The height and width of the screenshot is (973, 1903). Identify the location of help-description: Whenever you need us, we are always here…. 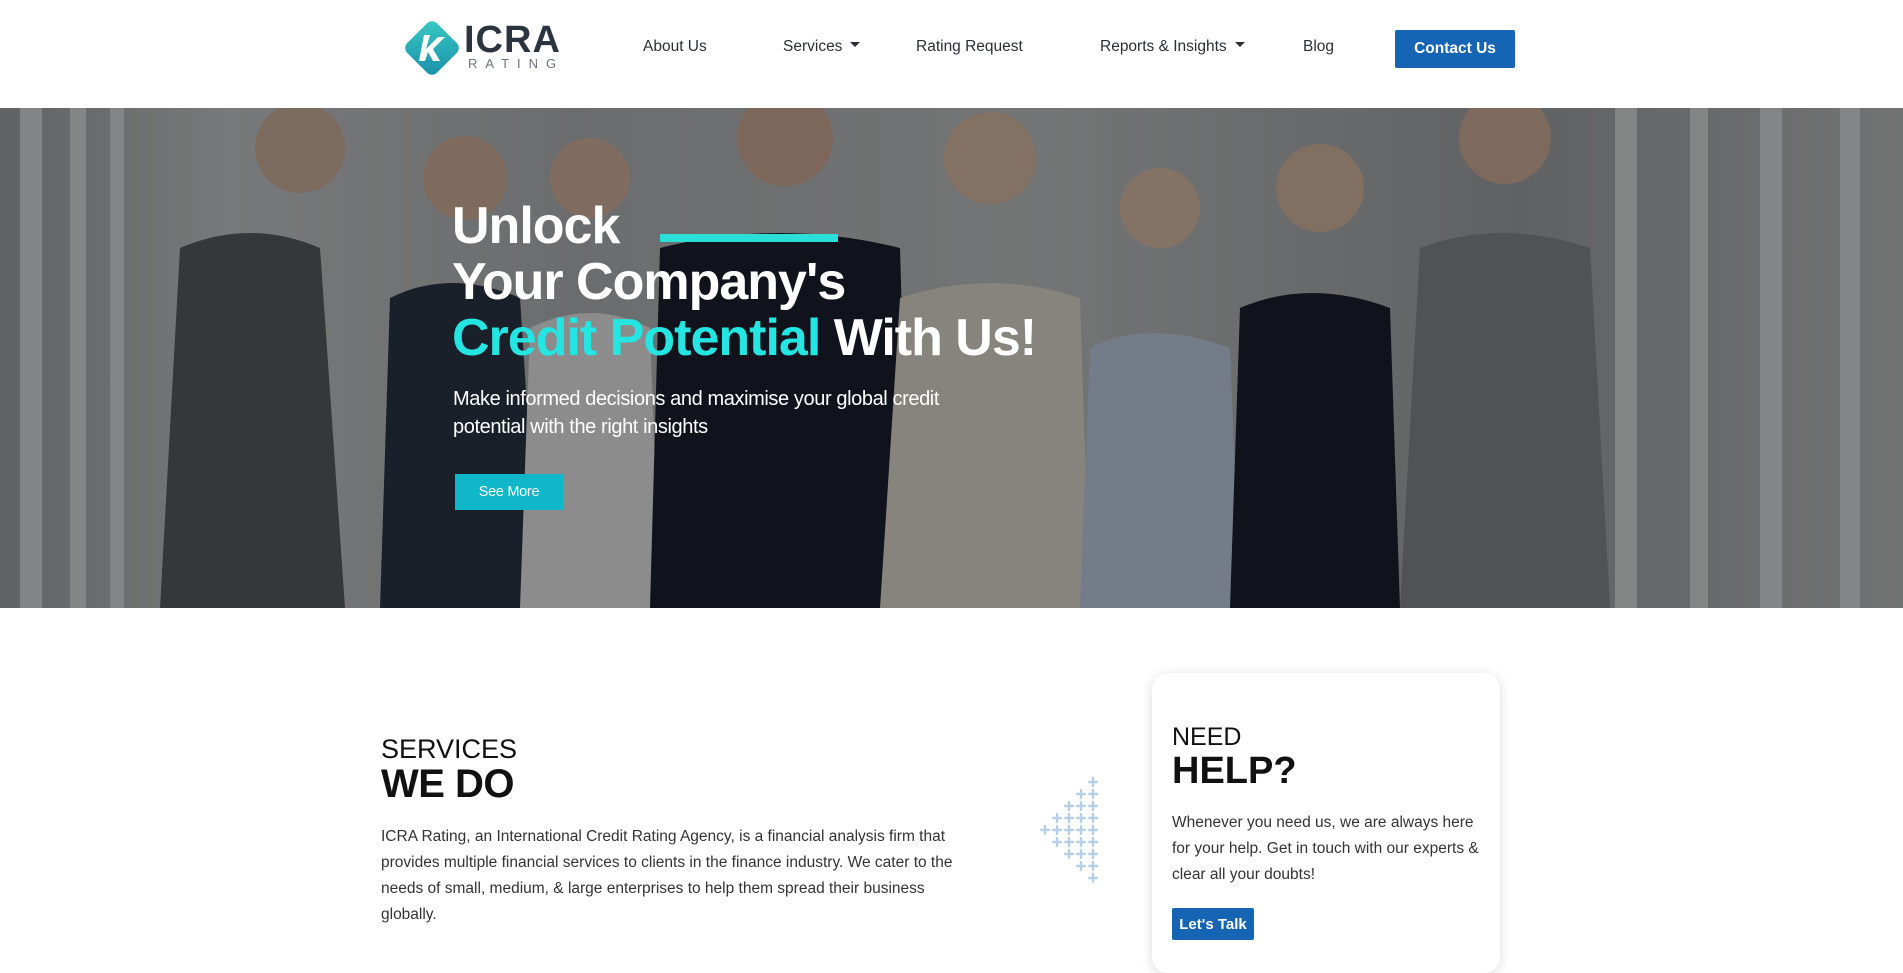
(1325, 848).